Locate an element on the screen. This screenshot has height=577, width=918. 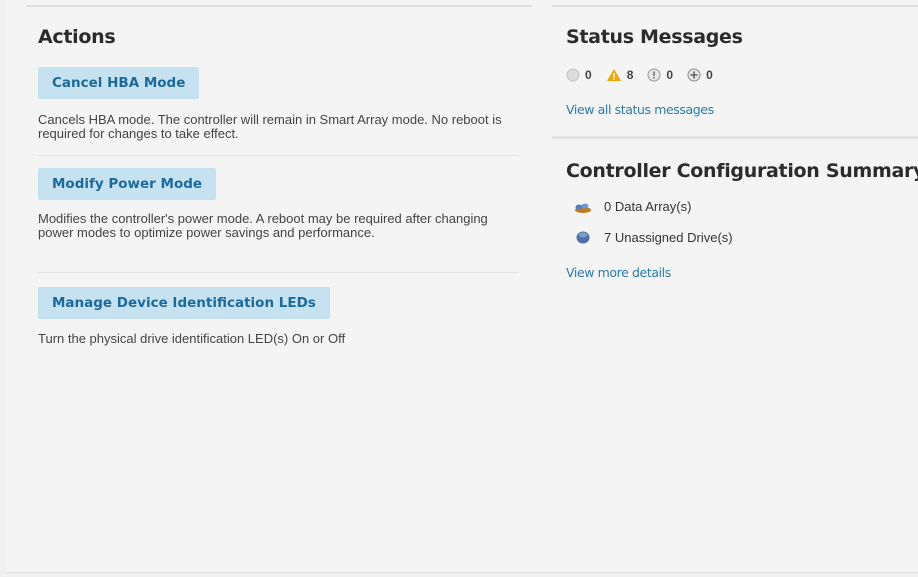
critical-circle-icon is located at coordinates (694, 75).